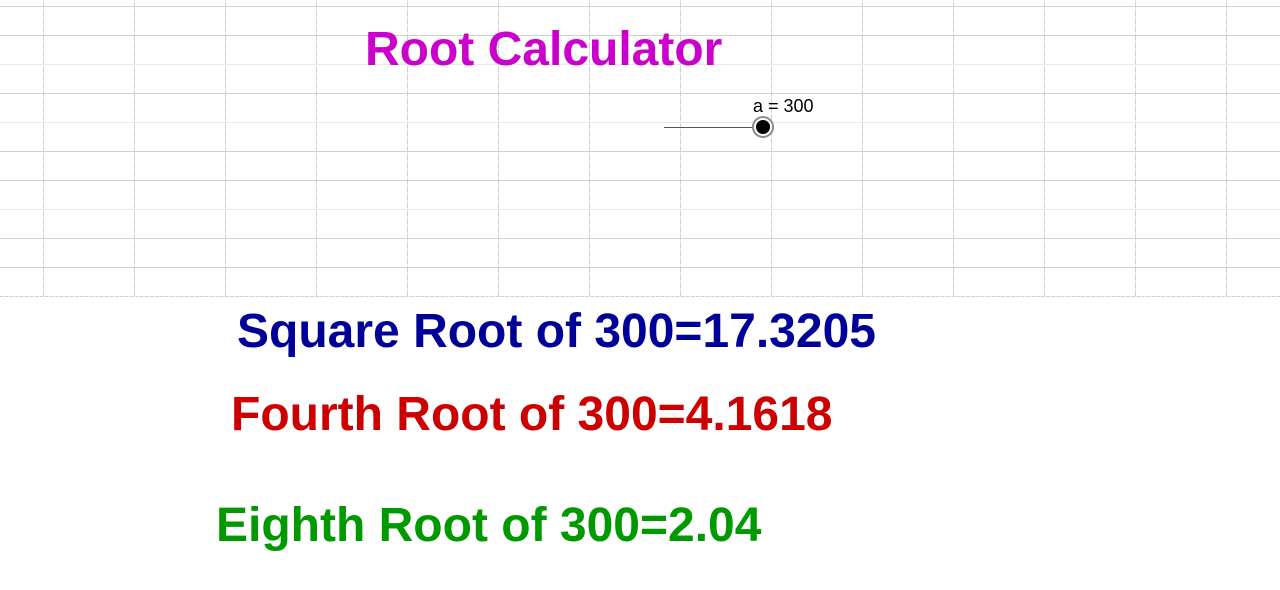 The height and width of the screenshot is (590, 1280). I want to click on square-root-result: Square Root of 300=17.3205, so click(556, 331).